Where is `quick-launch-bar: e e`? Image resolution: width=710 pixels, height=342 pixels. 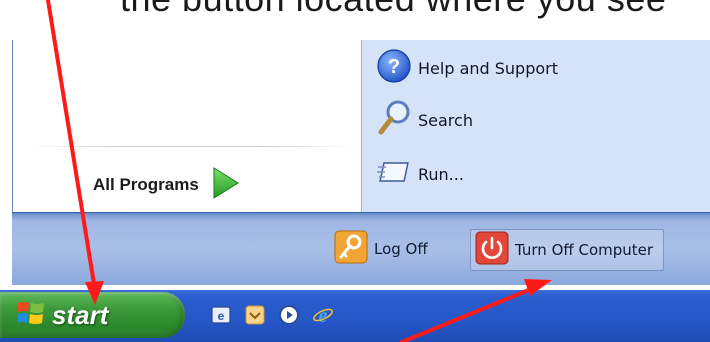 quick-launch-bar: e e is located at coordinates (272, 315).